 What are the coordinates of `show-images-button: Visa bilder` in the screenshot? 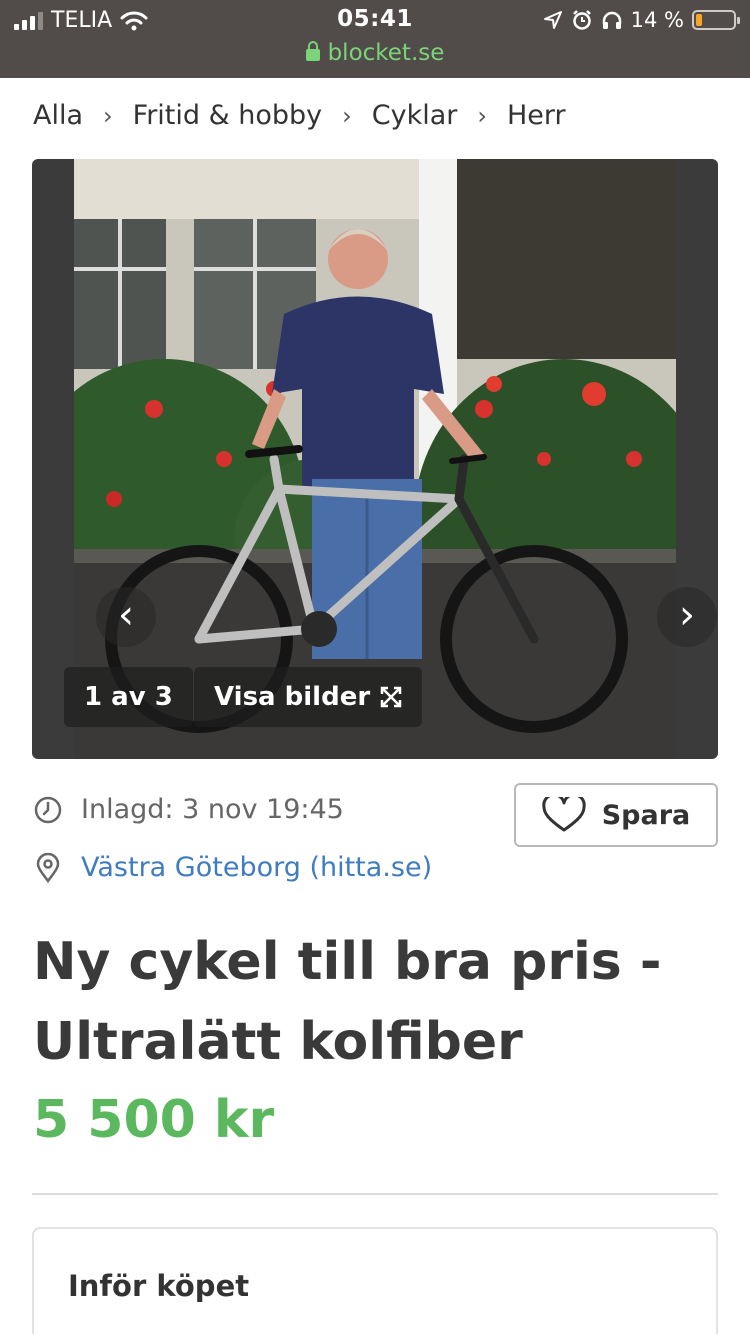 It's located at (308, 697).